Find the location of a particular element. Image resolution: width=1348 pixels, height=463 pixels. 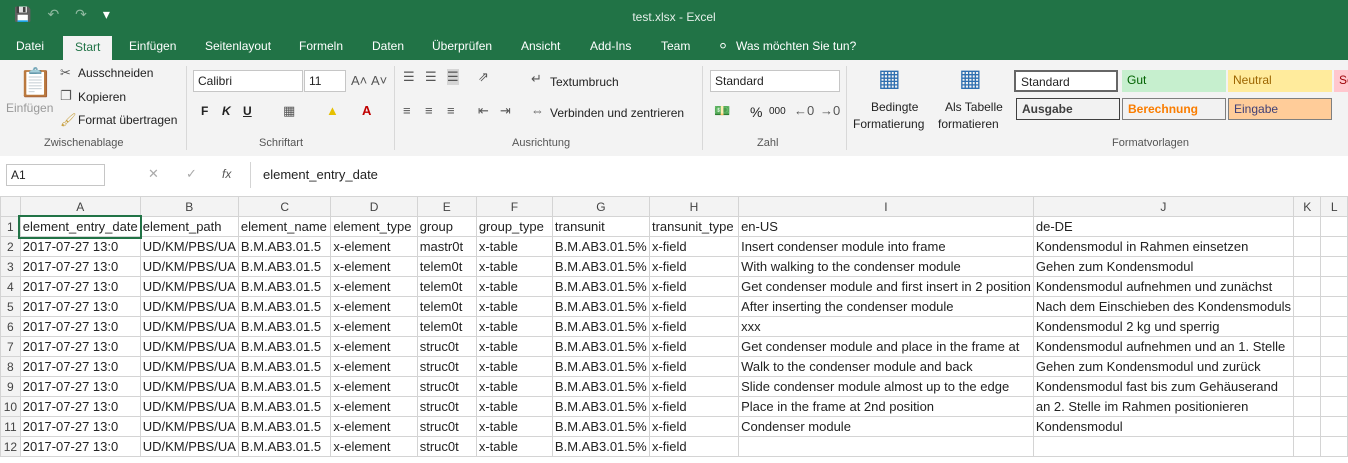

cell: Insert condenser module into frame is located at coordinates (886, 246).